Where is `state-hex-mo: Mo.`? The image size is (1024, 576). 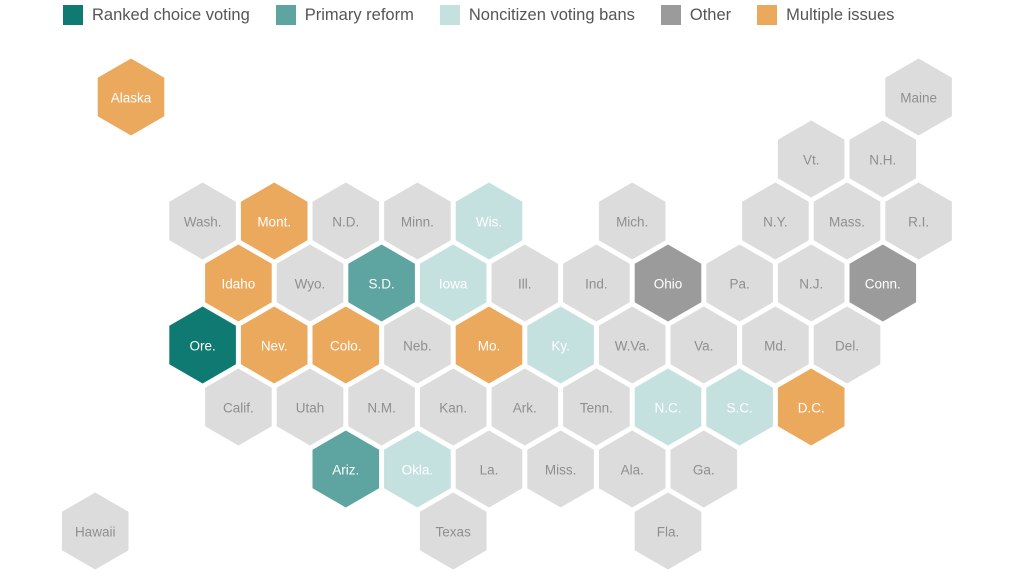 state-hex-mo: Mo. is located at coordinates (489, 345).